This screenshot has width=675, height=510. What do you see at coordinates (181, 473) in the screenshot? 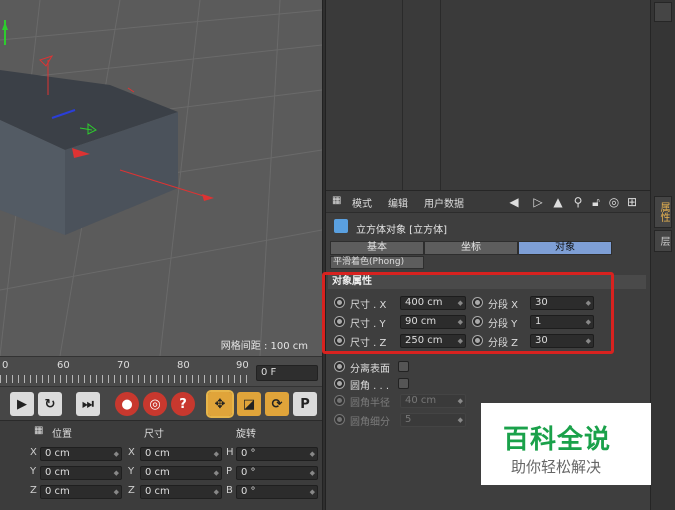
I see `size-y-field: 0 cm` at bounding box center [181, 473].